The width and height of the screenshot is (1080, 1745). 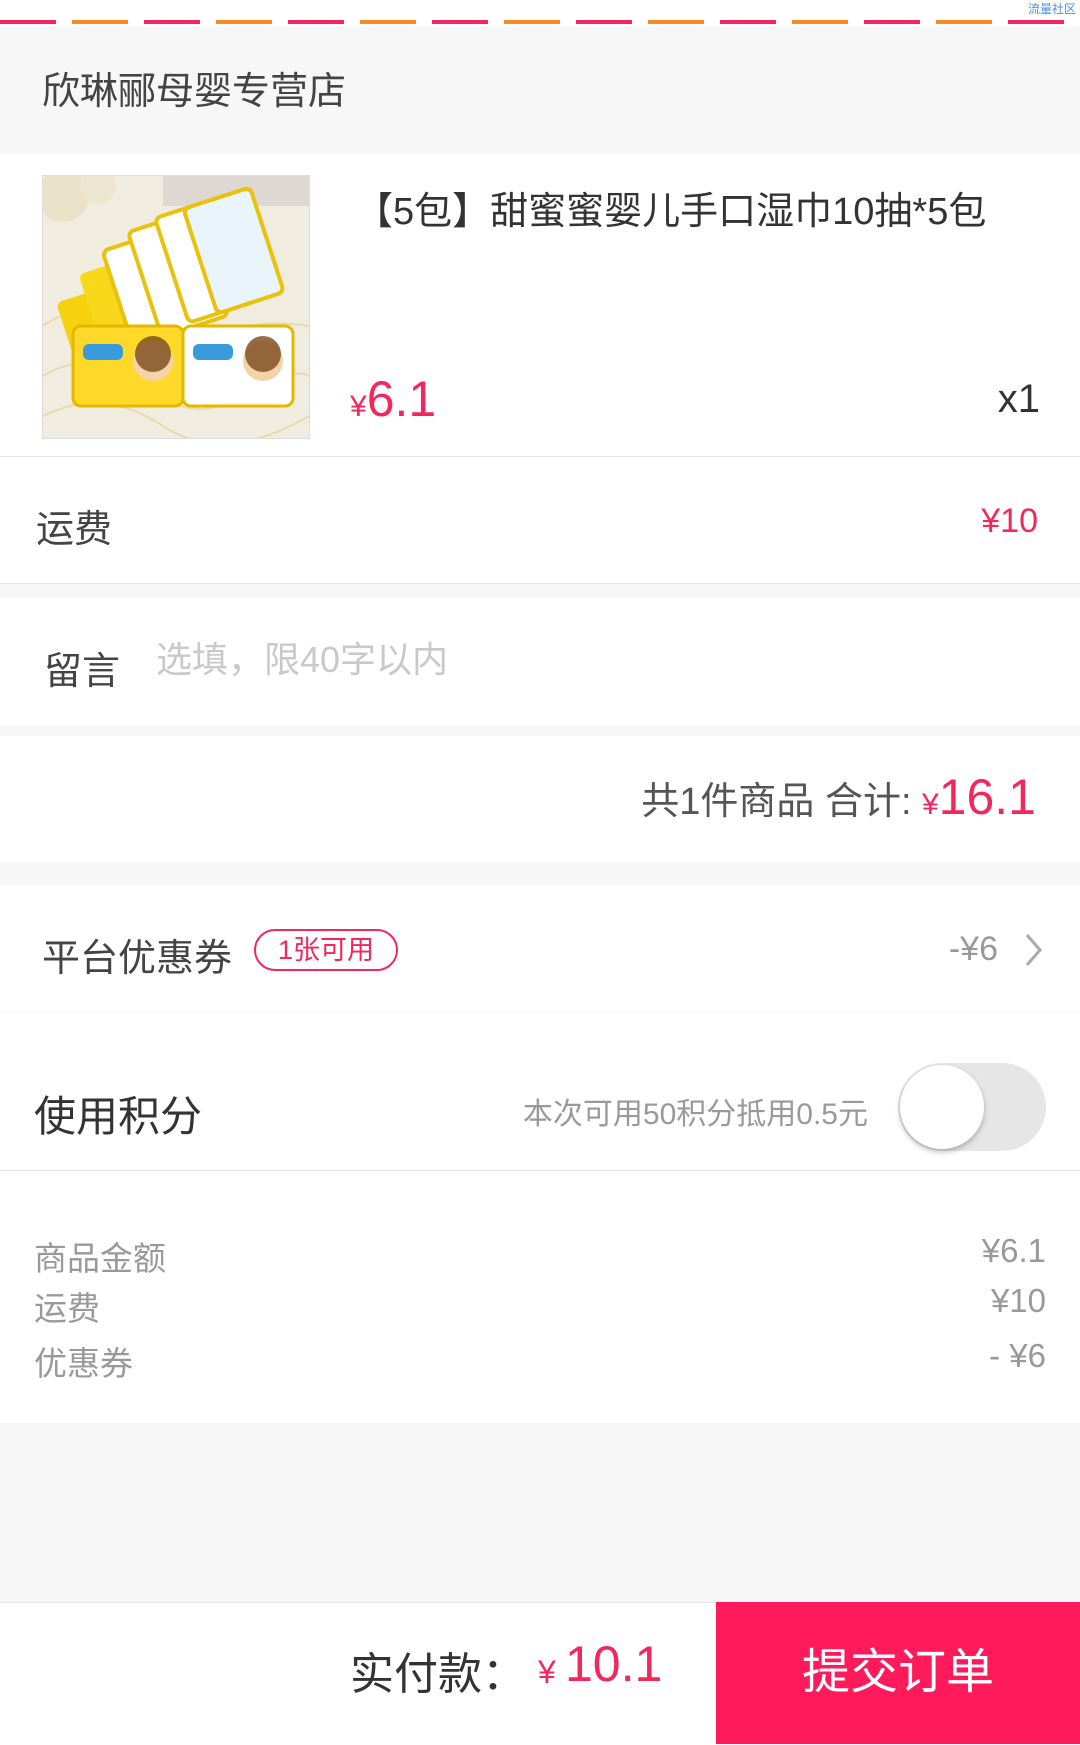 I want to click on freight-value: ¥10, so click(x=1009, y=521).